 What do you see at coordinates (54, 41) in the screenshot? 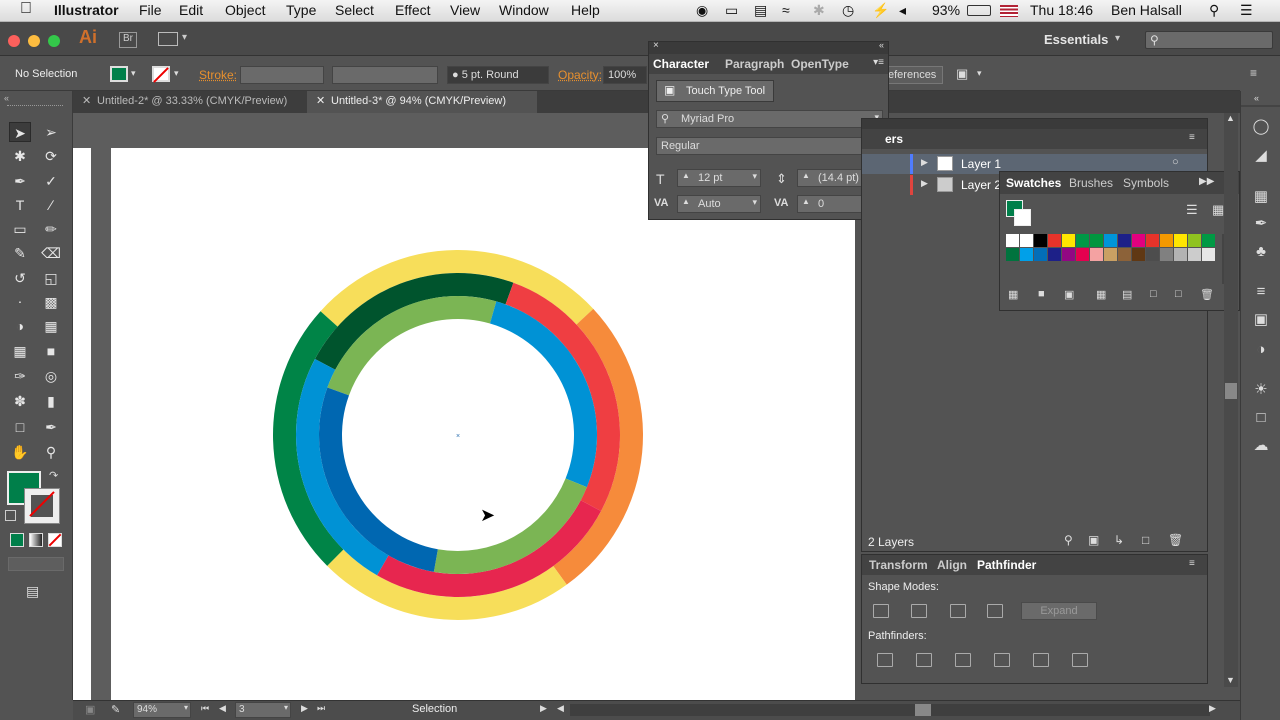
I see `zoom-window-button` at bounding box center [54, 41].